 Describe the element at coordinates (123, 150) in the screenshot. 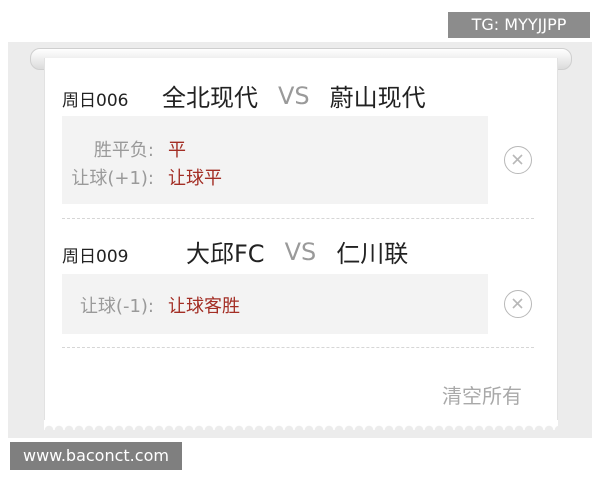

I see `bet-label: 胜平负:` at that location.